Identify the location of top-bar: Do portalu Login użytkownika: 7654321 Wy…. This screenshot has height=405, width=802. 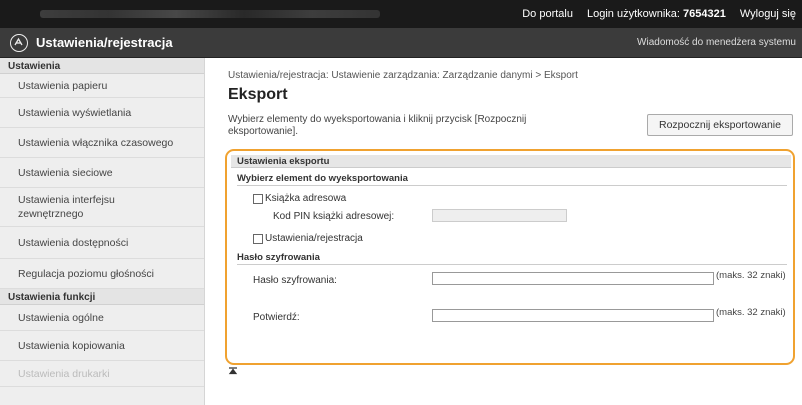
(401, 14).